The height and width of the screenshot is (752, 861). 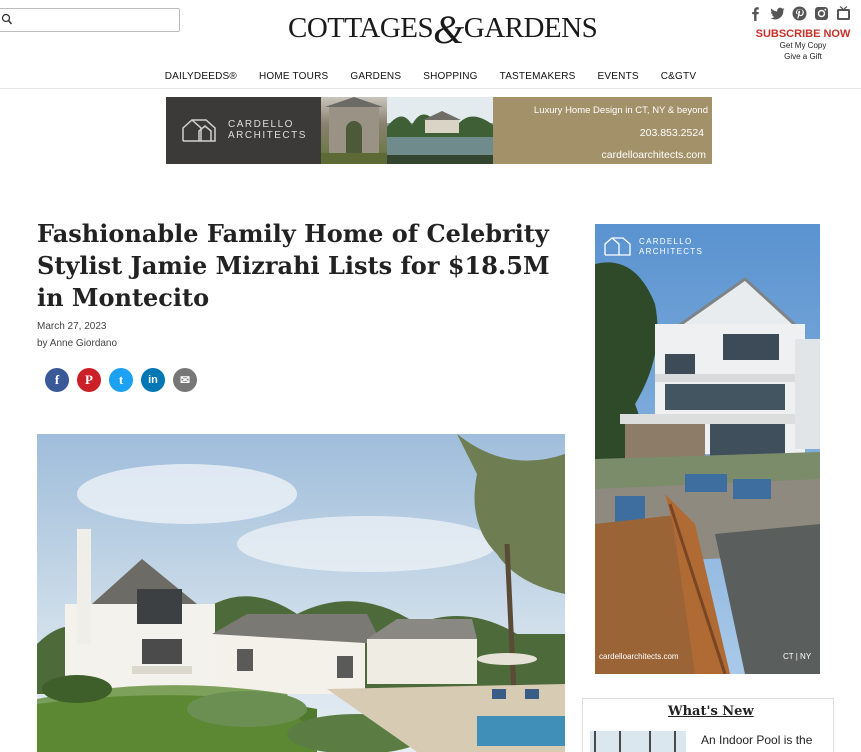 I want to click on house-logo-icon, so click(x=199, y=130).